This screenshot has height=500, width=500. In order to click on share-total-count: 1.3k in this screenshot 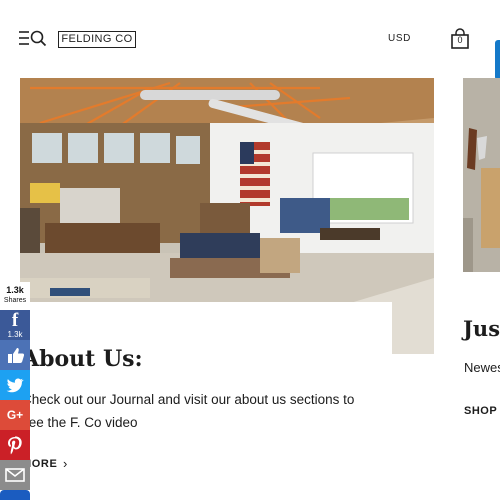, I will do `click(15, 290)`.